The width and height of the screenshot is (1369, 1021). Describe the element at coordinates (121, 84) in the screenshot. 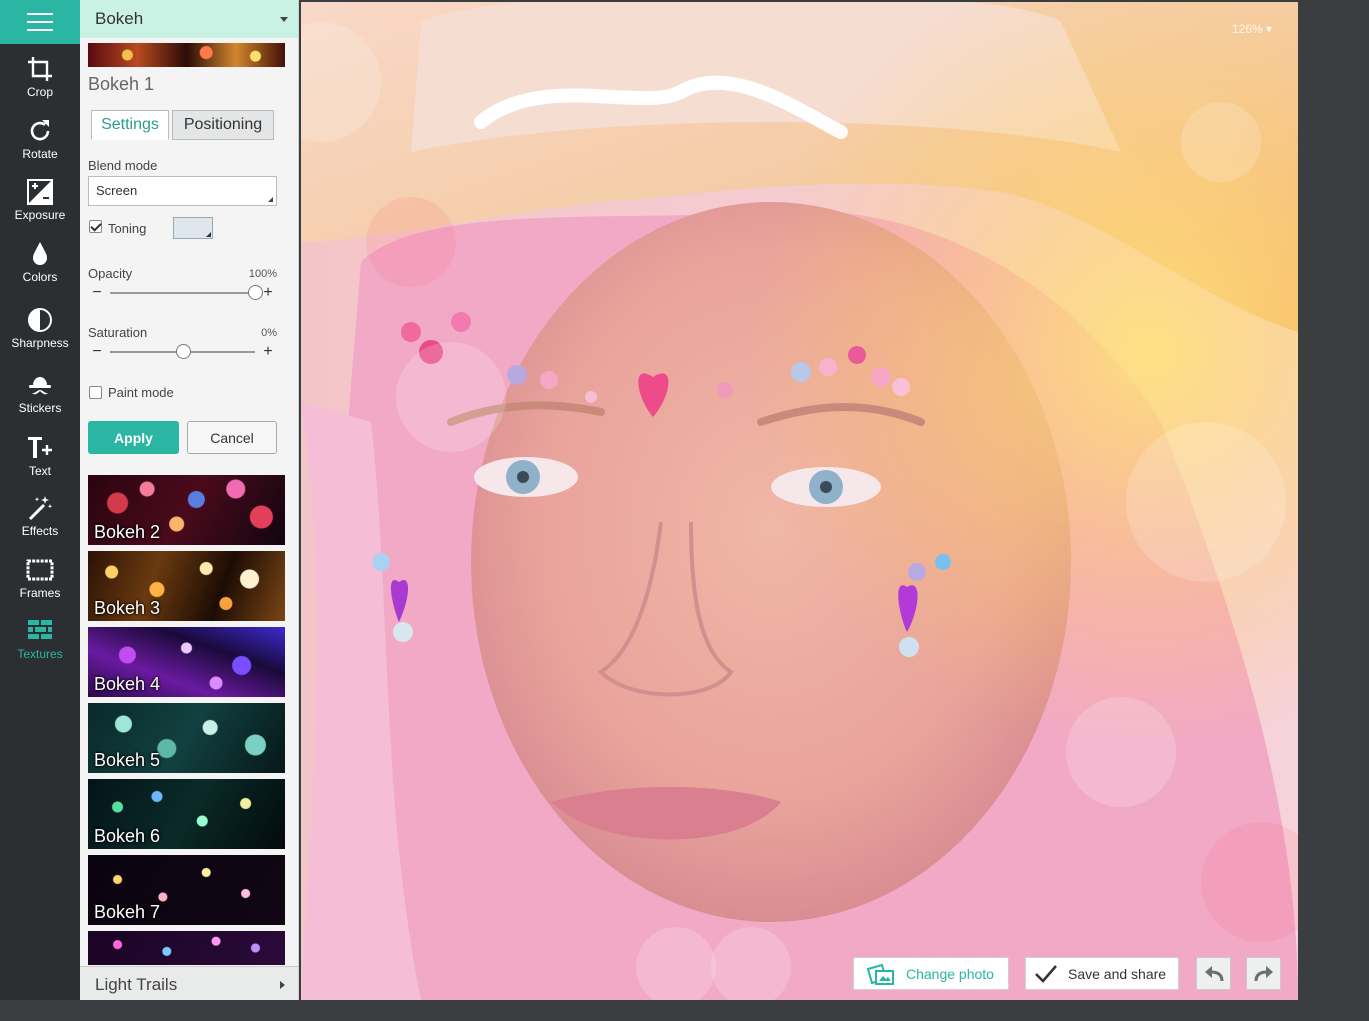

I see `effect-title: Bokeh 1` at that location.